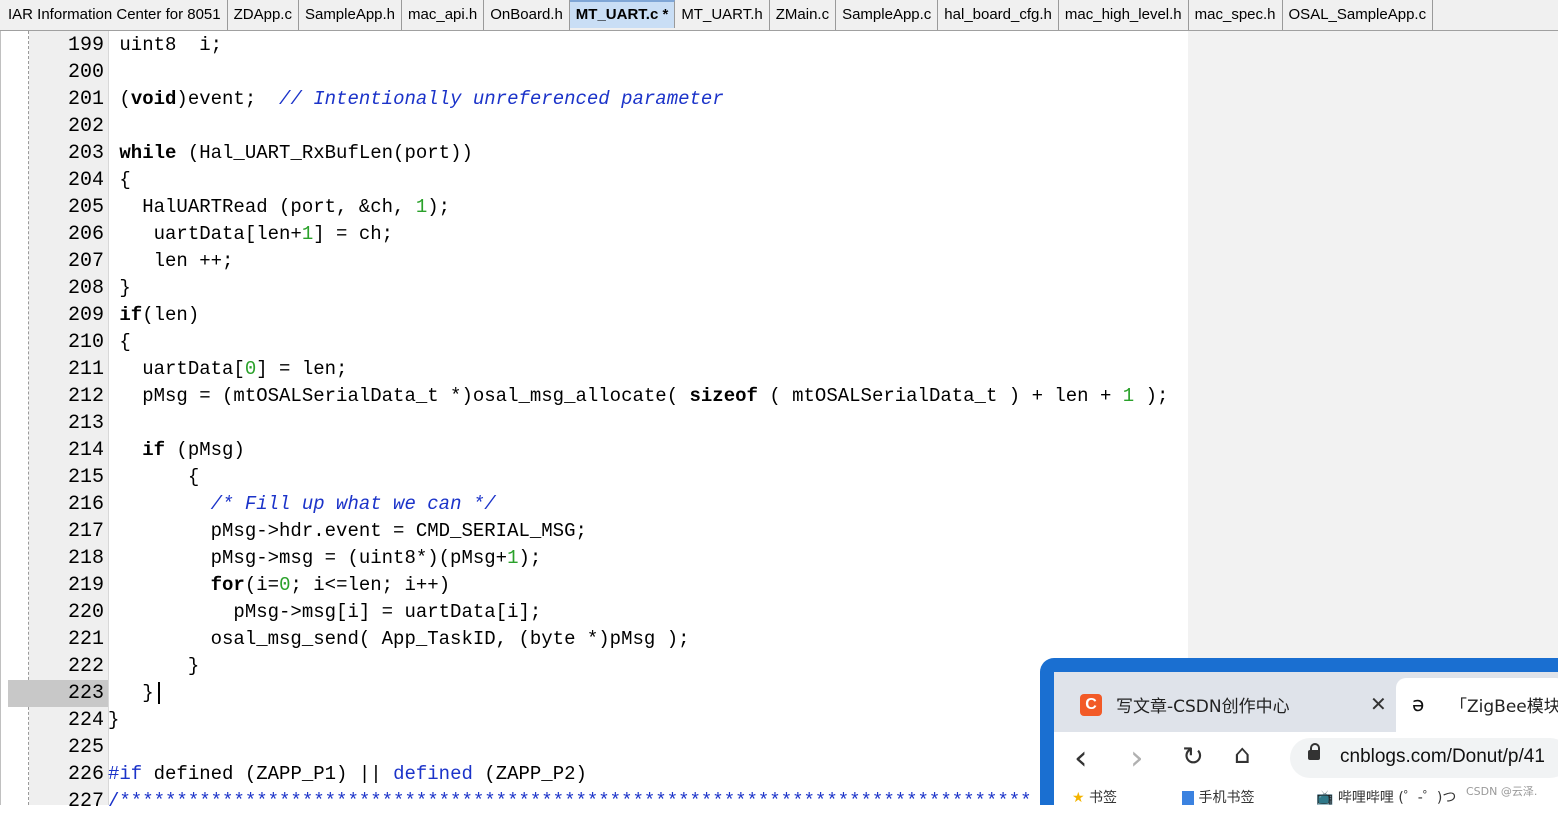 The image size is (1558, 815). I want to click on tab-file: OnBoard.h, so click(527, 15).